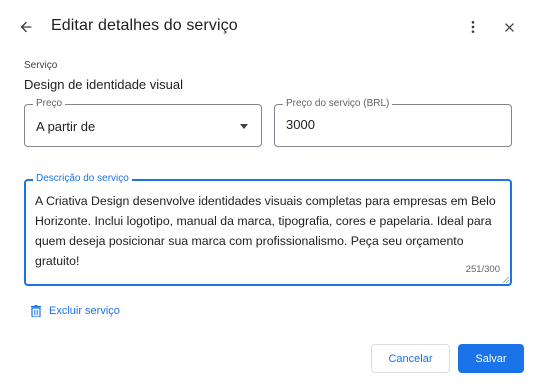 The width and height of the screenshot is (545, 392). Describe the element at coordinates (244, 126) in the screenshot. I see `dropdown-arrow-icon` at that location.